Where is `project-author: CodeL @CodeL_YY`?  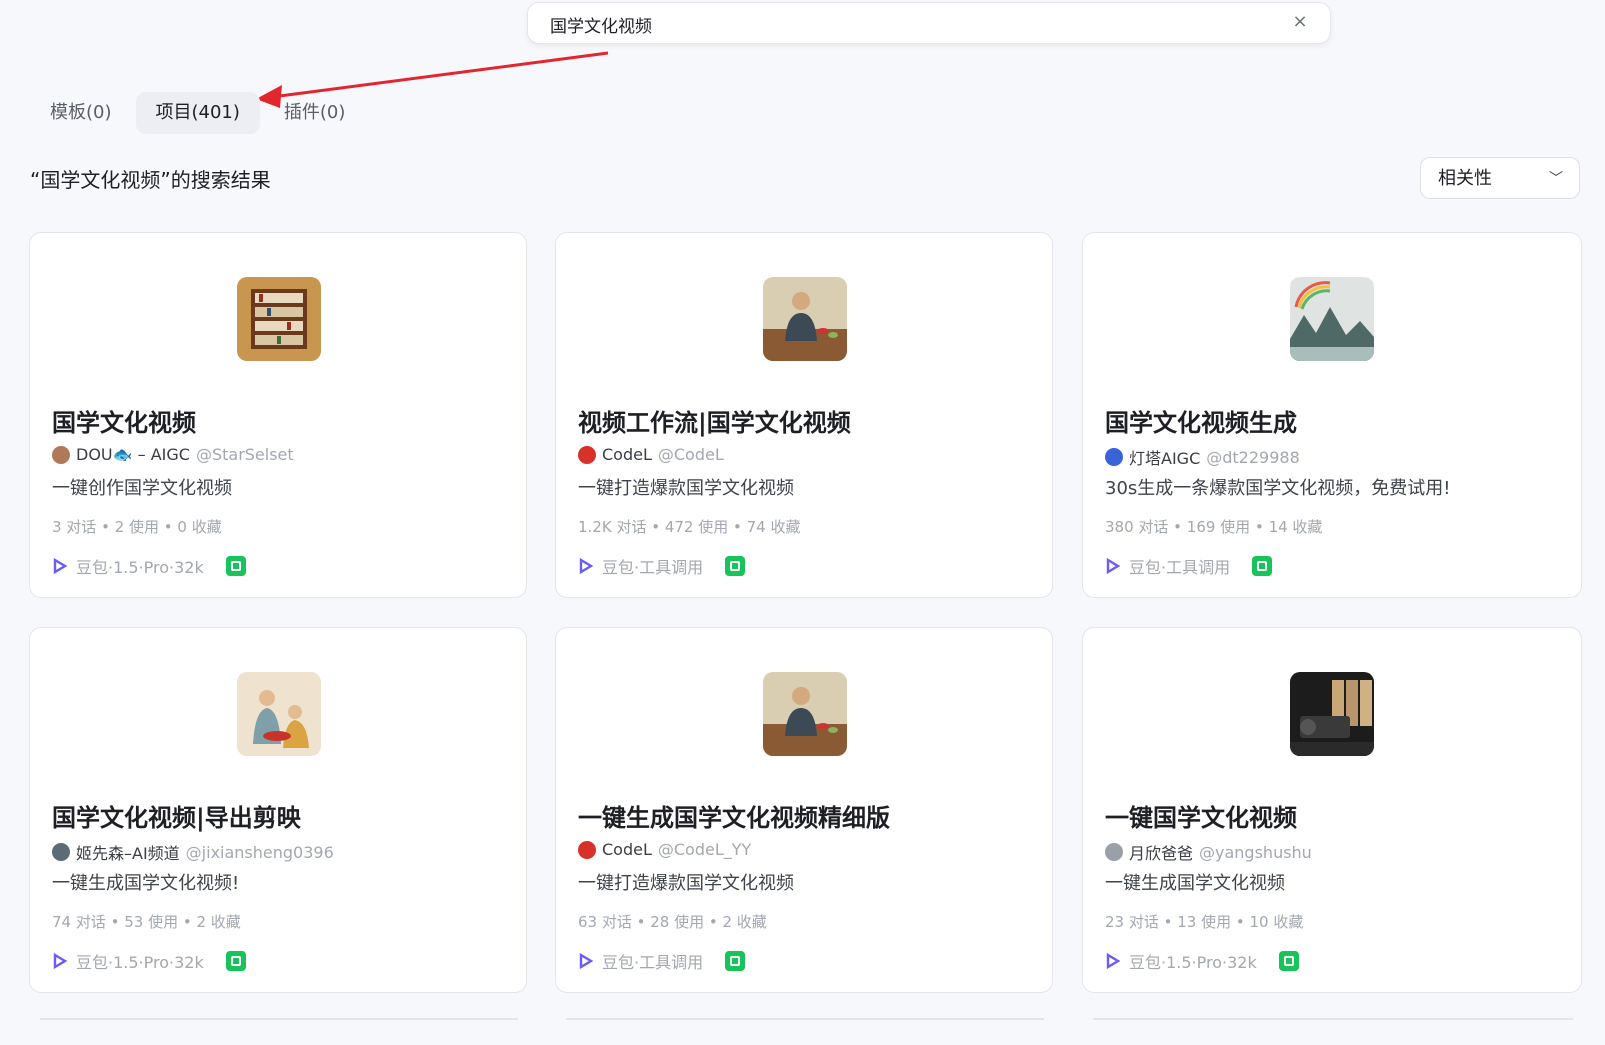 project-author: CodeL @CodeL_YY is located at coordinates (664, 849).